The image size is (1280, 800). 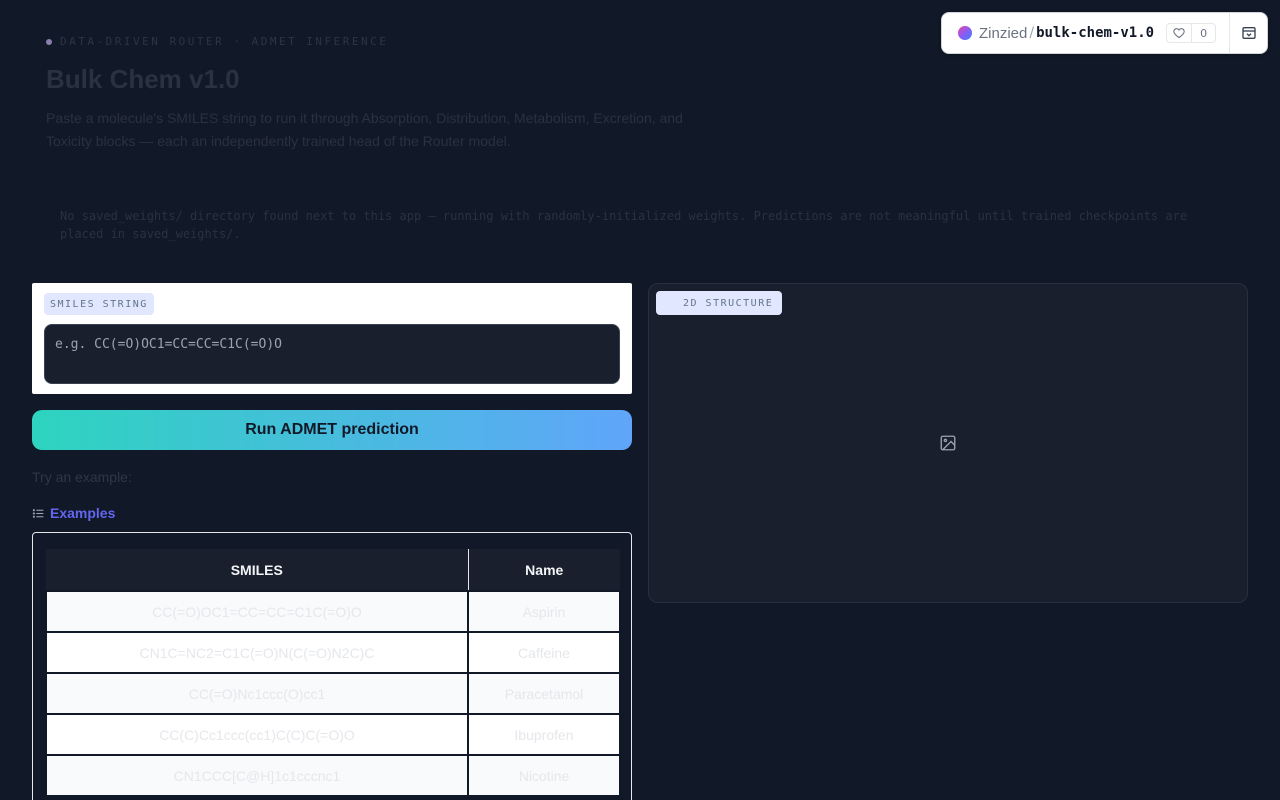 I want to click on table-row: CN1CCC[C@H]1c1cccnc1 Nicotine, so click(x=333, y=775).